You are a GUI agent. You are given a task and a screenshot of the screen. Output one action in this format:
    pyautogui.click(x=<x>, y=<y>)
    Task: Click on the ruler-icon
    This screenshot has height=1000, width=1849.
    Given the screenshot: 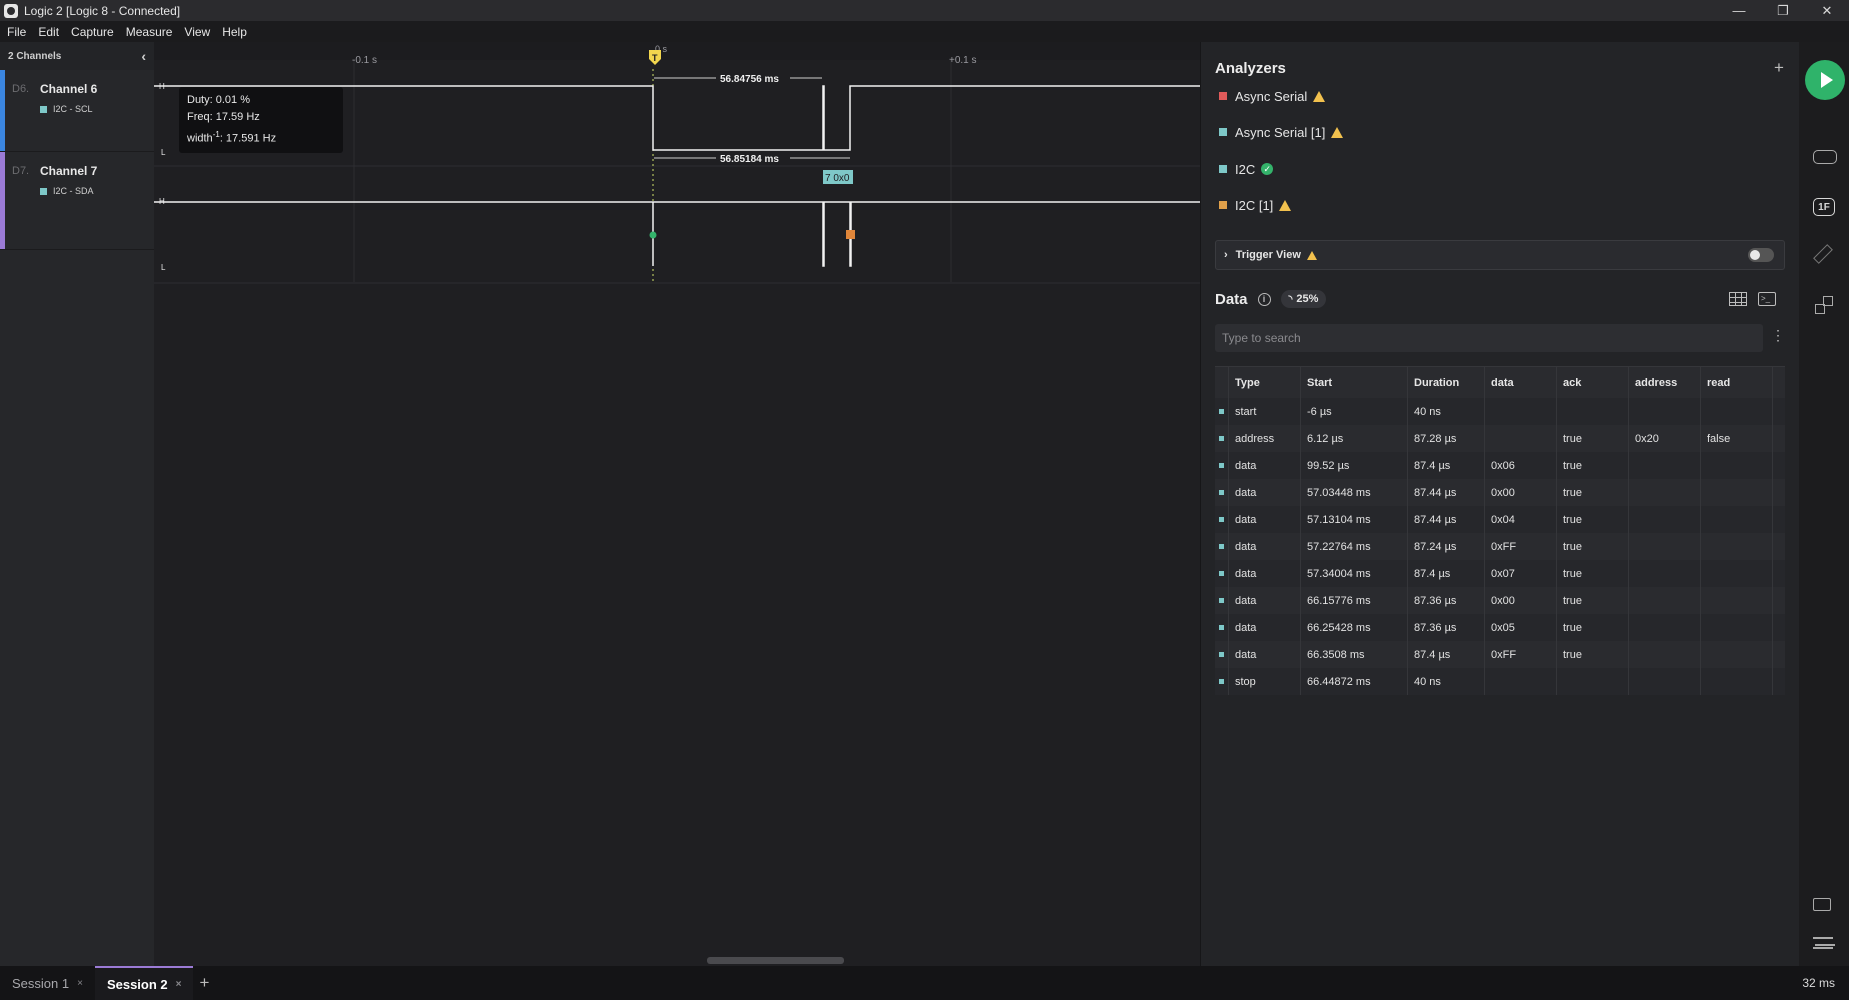 What is the action you would take?
    pyautogui.click(x=1823, y=254)
    